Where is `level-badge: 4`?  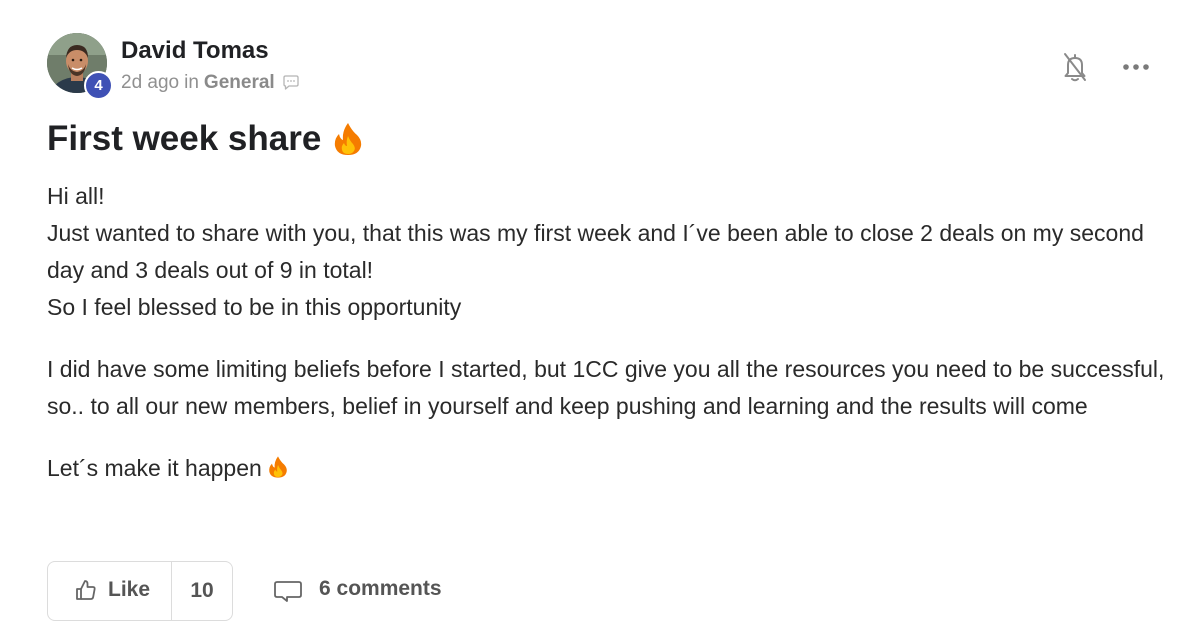
level-badge: 4 is located at coordinates (98, 85).